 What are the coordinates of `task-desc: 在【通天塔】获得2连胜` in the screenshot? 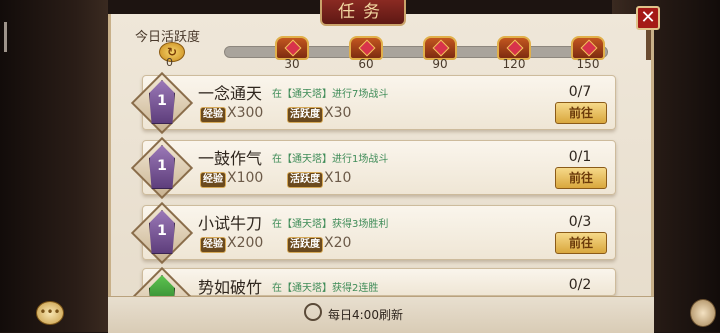 It's located at (325, 288).